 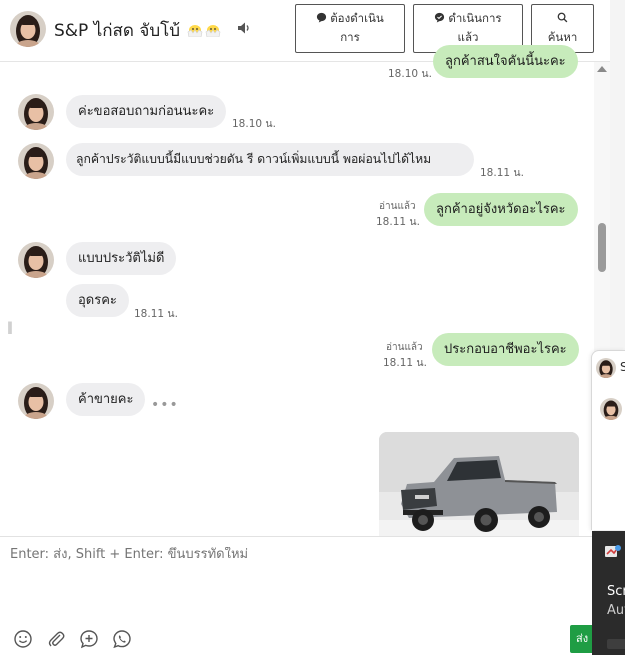 I want to click on message-bubble-outgoing: ประกอบอาชีพอะไรคะ, so click(x=505, y=349).